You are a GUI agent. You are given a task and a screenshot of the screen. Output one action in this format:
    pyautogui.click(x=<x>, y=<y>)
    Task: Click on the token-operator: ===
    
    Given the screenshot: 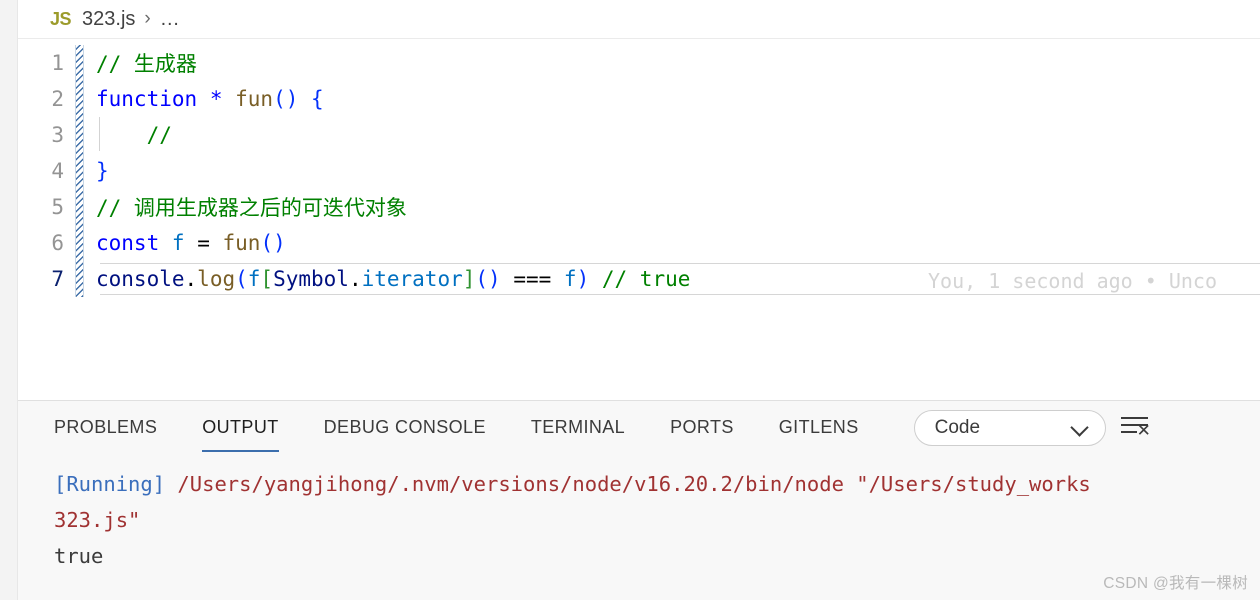 What is the action you would take?
    pyautogui.click(x=532, y=279)
    